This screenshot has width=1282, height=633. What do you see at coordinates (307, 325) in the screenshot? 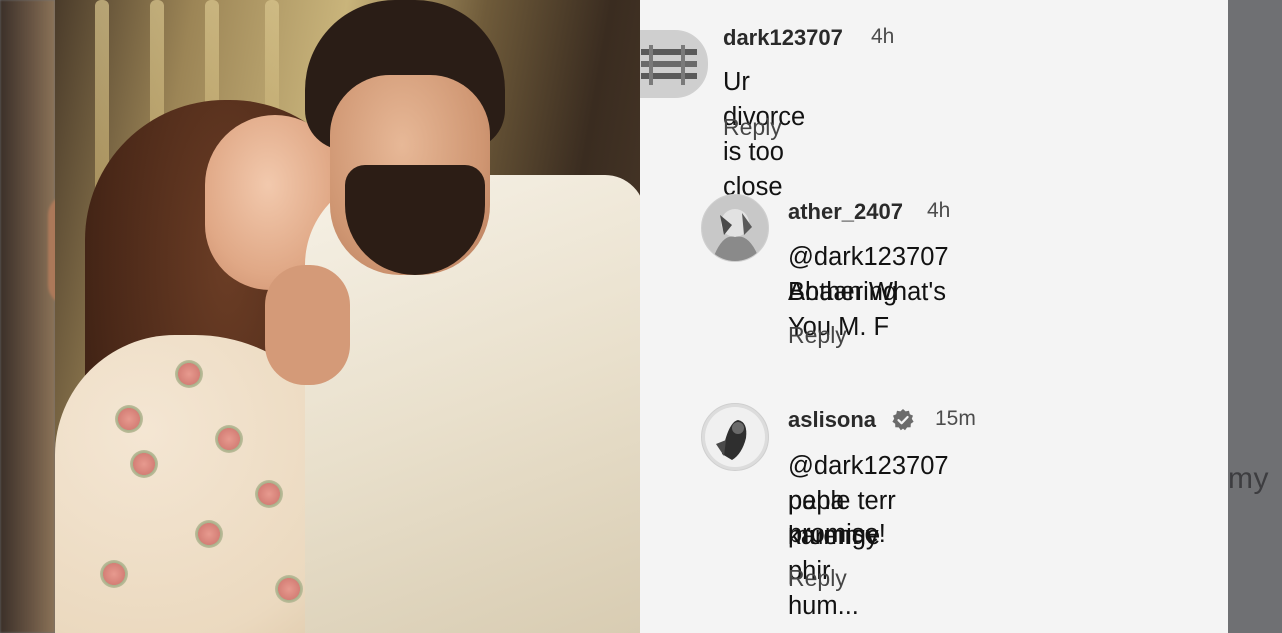
I see `man-hand` at bounding box center [307, 325].